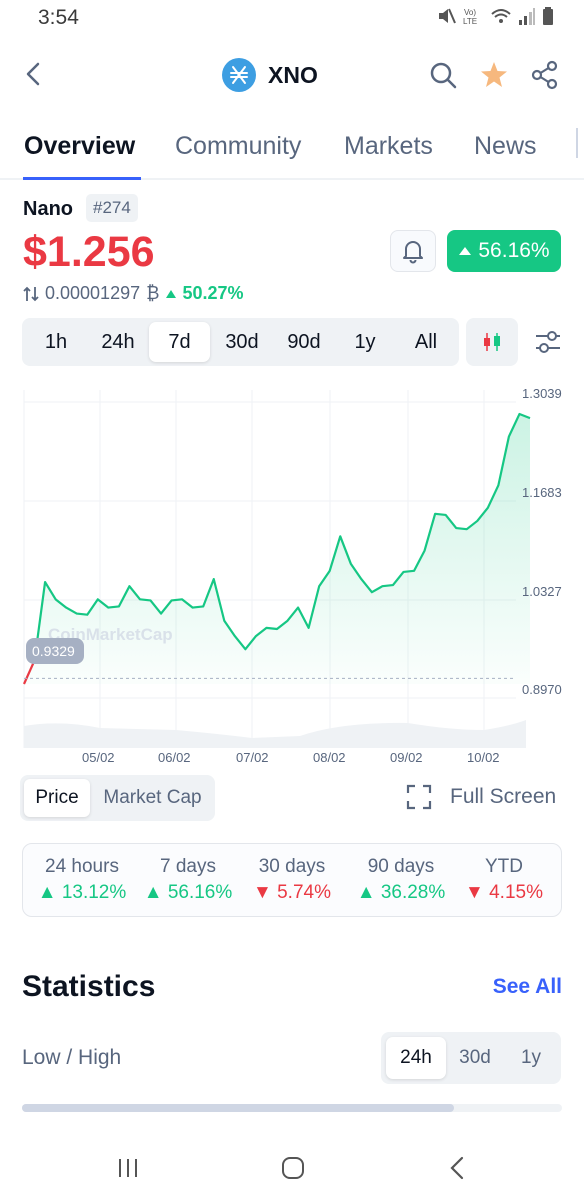 The image size is (584, 1200). Describe the element at coordinates (275, 734) in the screenshot. I see `volume-area` at that location.